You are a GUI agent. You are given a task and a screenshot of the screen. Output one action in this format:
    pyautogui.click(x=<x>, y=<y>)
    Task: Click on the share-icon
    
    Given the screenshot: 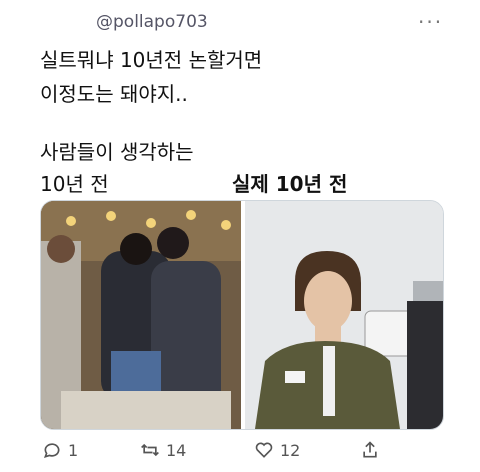 What is the action you would take?
    pyautogui.click(x=370, y=449)
    